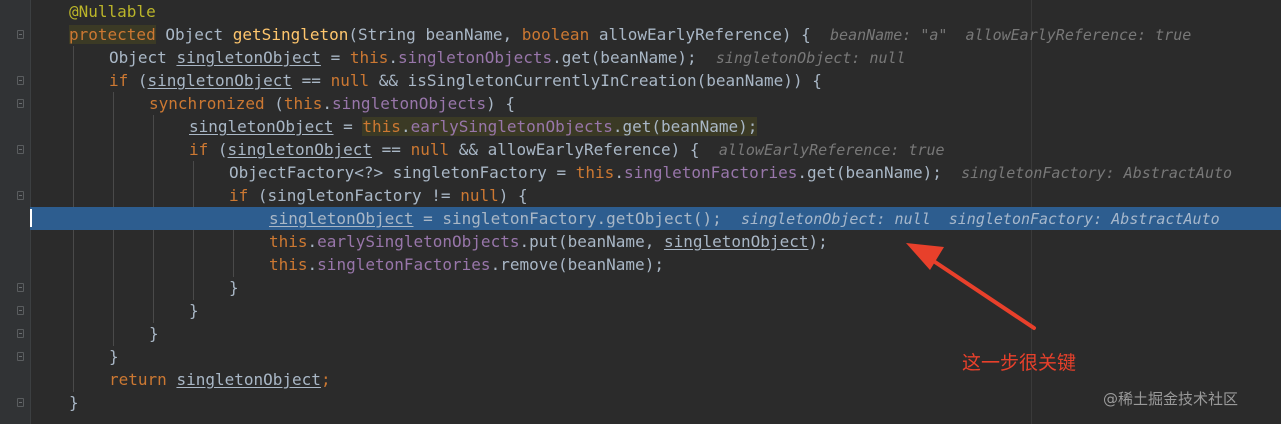 The height and width of the screenshot is (424, 1281). Describe the element at coordinates (1019, 363) in the screenshot. I see `annotation-note: 这一步很关键` at that location.